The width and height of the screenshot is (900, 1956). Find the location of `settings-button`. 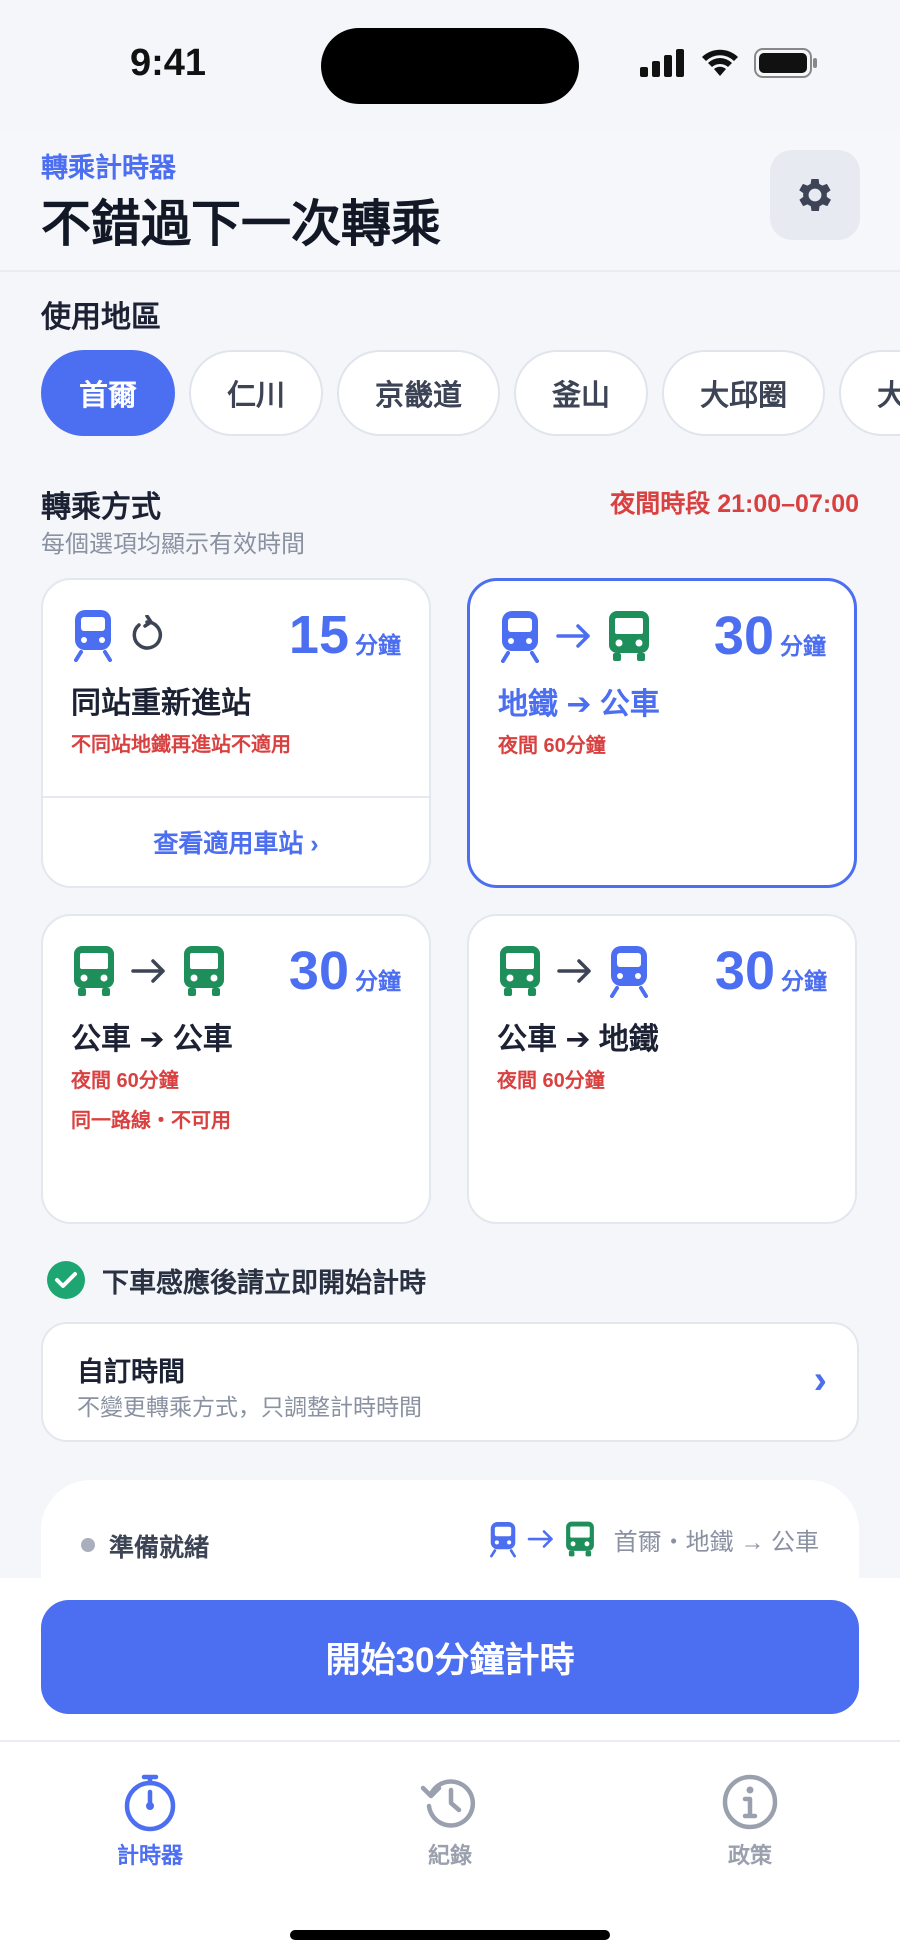

settings-button is located at coordinates (815, 195).